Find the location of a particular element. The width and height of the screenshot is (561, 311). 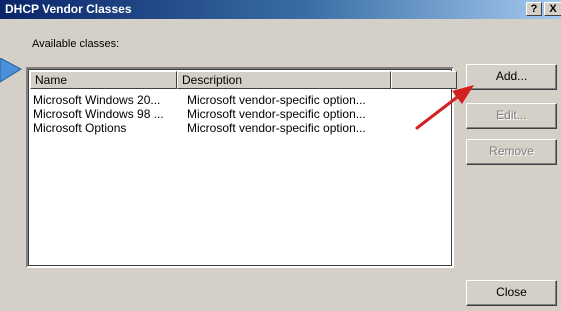

help-button: ? is located at coordinates (534, 9).